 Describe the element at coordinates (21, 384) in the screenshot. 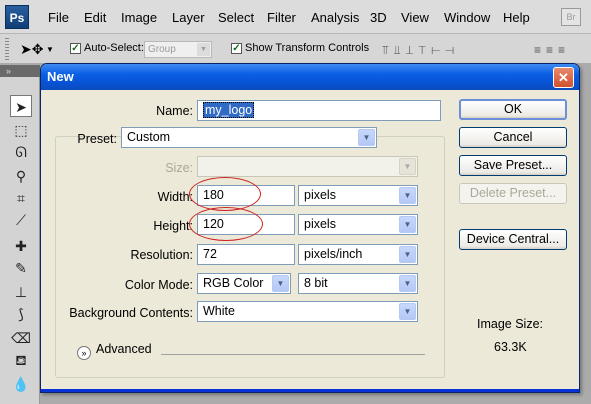

I see `blur-tool-icon: 💧` at that location.